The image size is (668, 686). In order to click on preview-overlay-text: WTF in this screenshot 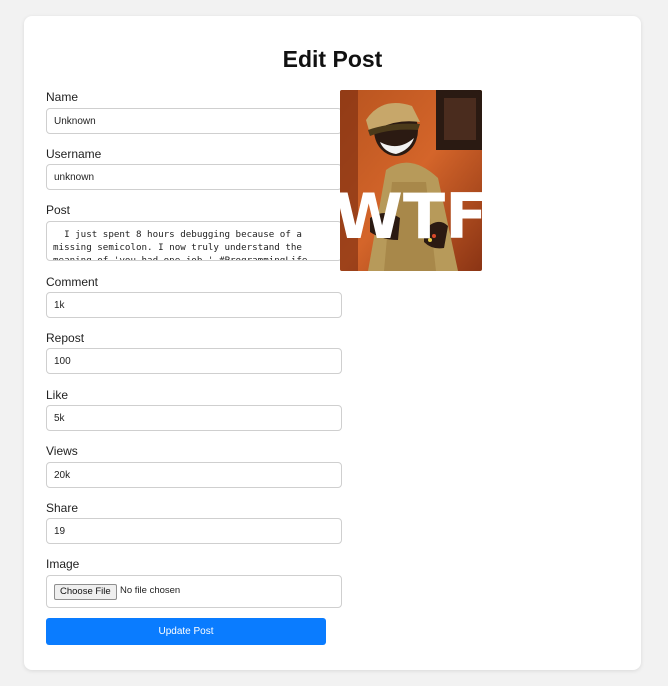, I will do `click(411, 216)`.